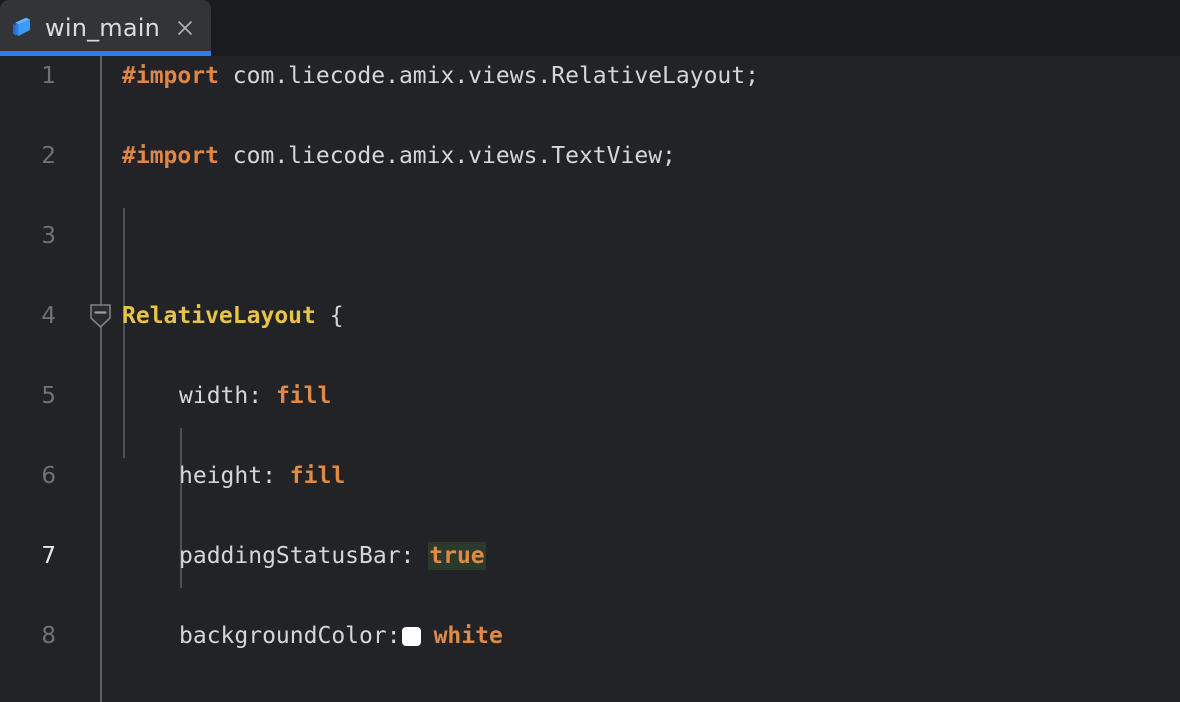 The image size is (1180, 702). I want to click on code-line: 4 RelativeLayout {, so click(590, 316).